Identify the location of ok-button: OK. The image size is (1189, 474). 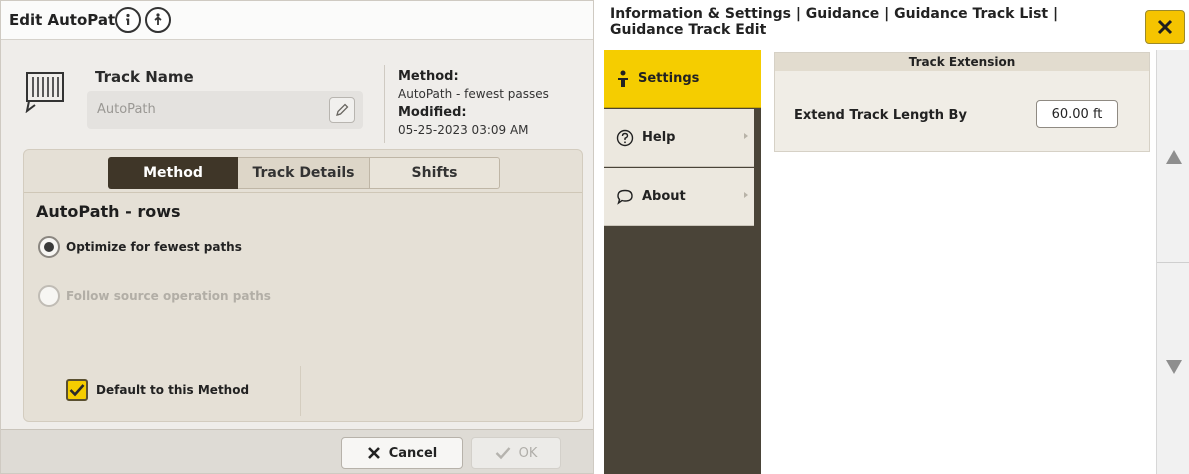
(516, 453).